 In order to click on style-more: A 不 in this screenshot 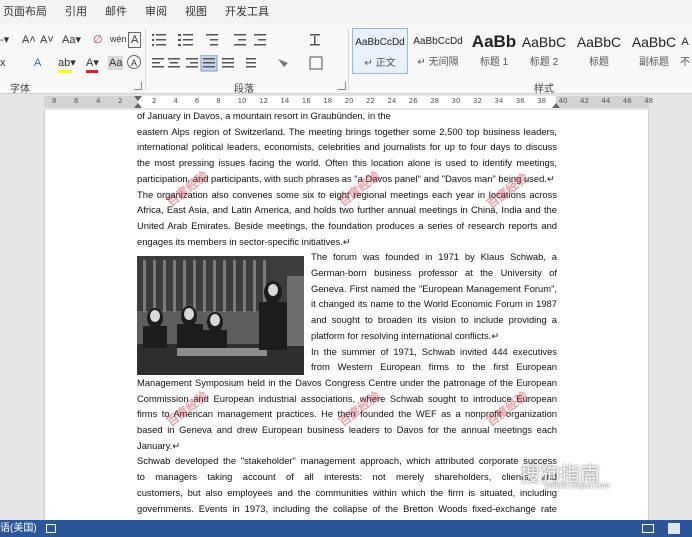, I will do `click(685, 51)`.